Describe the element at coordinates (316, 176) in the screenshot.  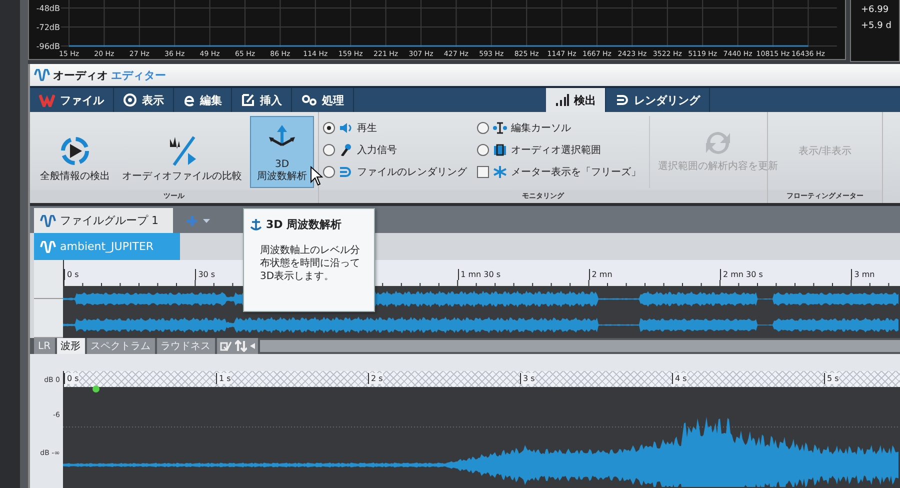
I see `mouse-pointer-icon` at that location.